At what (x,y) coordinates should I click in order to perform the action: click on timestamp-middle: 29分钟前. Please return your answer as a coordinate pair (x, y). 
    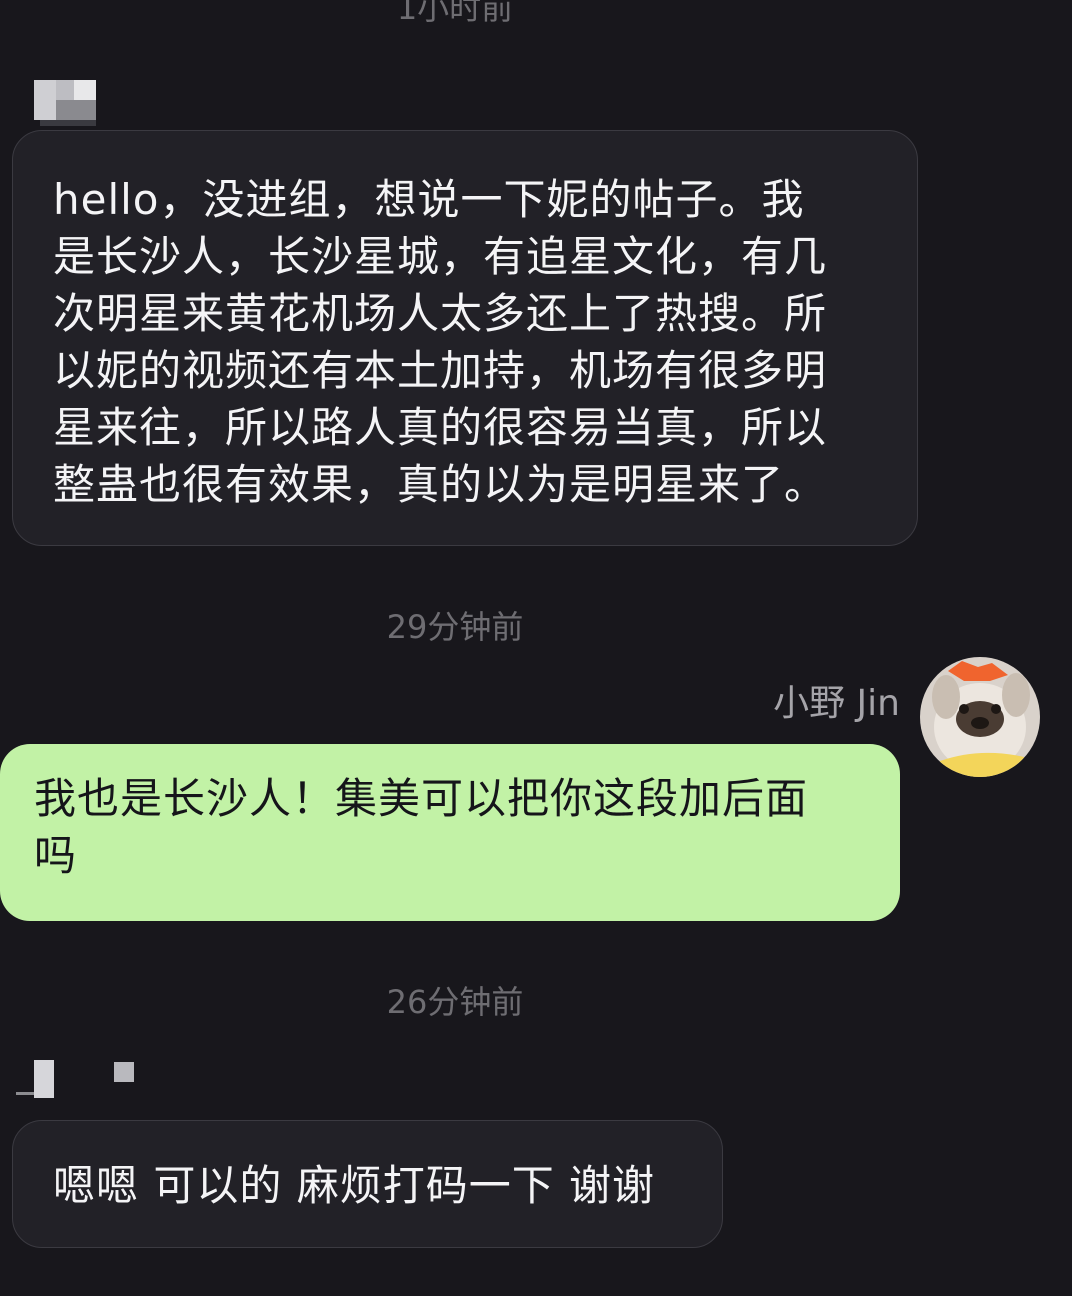
    Looking at the image, I should click on (455, 627).